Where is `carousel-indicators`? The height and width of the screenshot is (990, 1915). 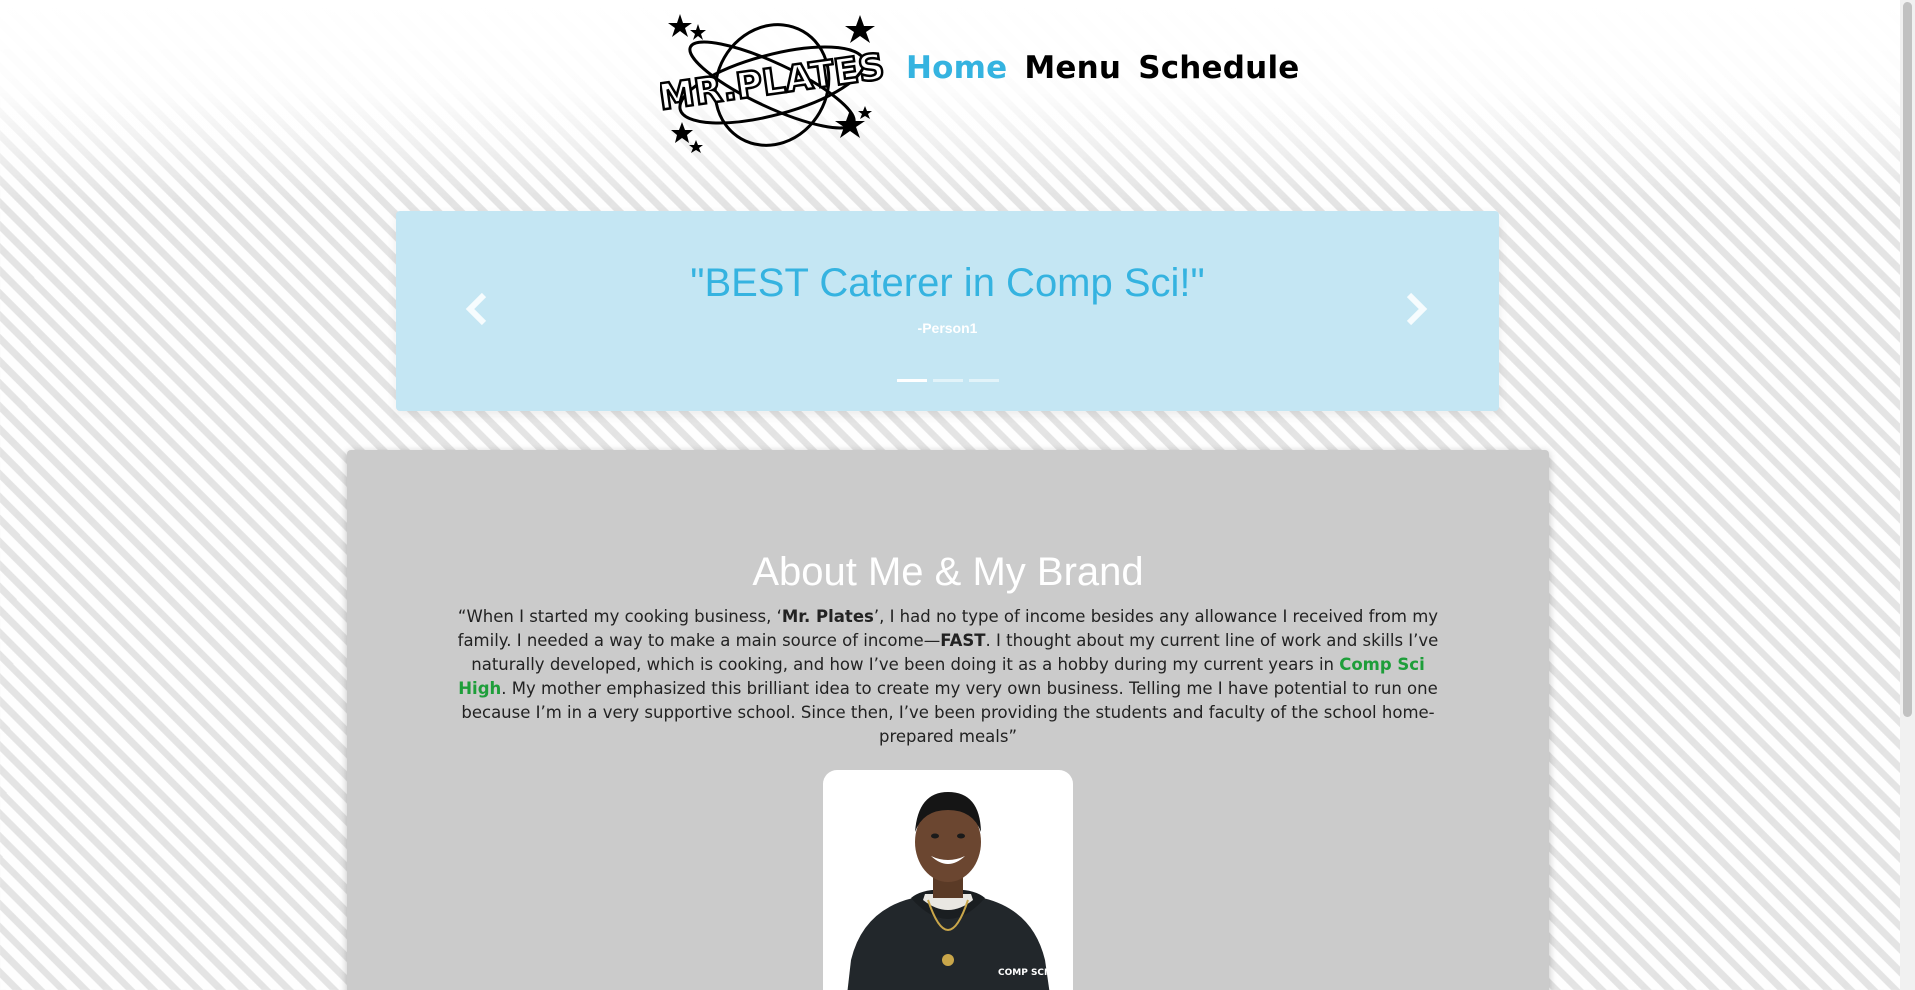 carousel-indicators is located at coordinates (948, 380).